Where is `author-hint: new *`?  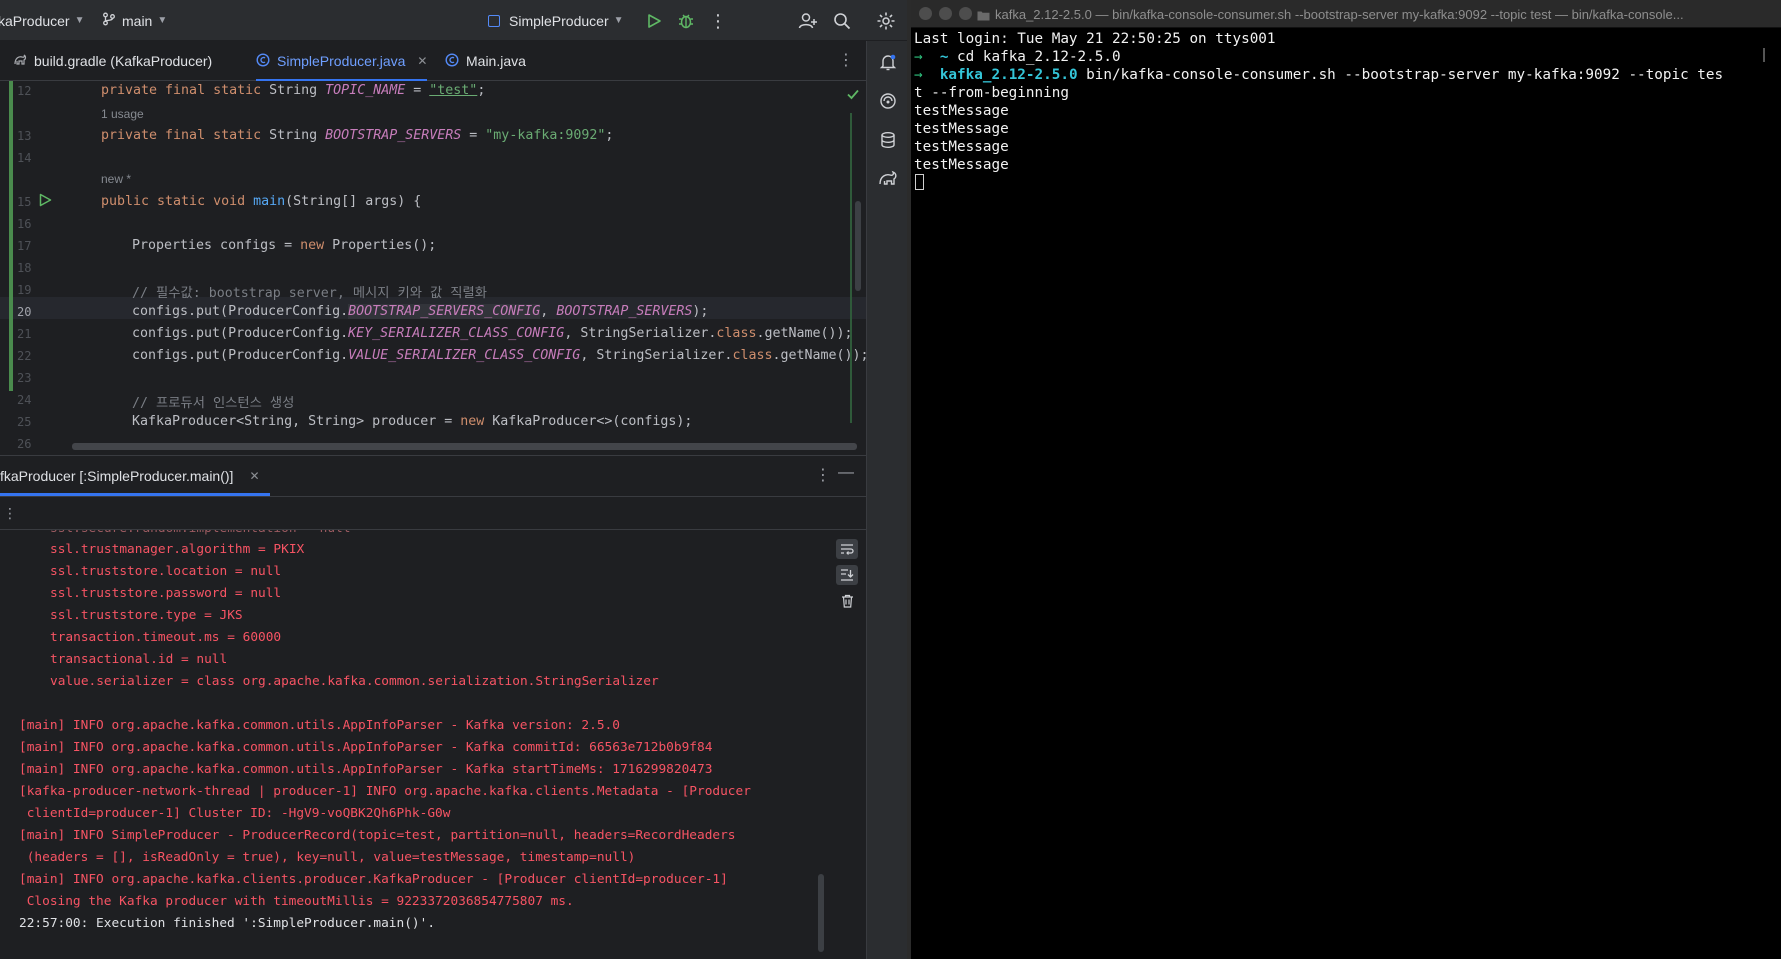
author-hint: new * is located at coordinates (116, 179).